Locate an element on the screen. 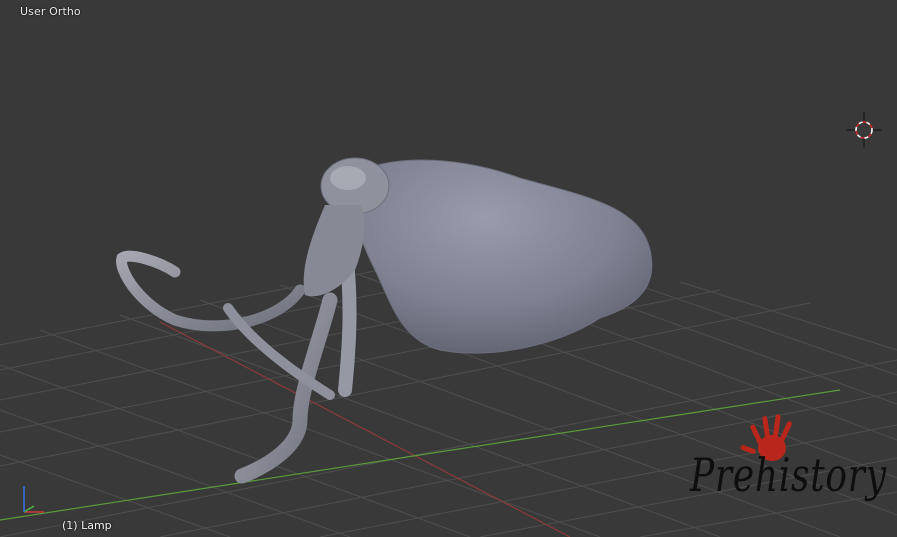 The image size is (897, 537). active-object-label: (1) Lamp is located at coordinates (87, 525).